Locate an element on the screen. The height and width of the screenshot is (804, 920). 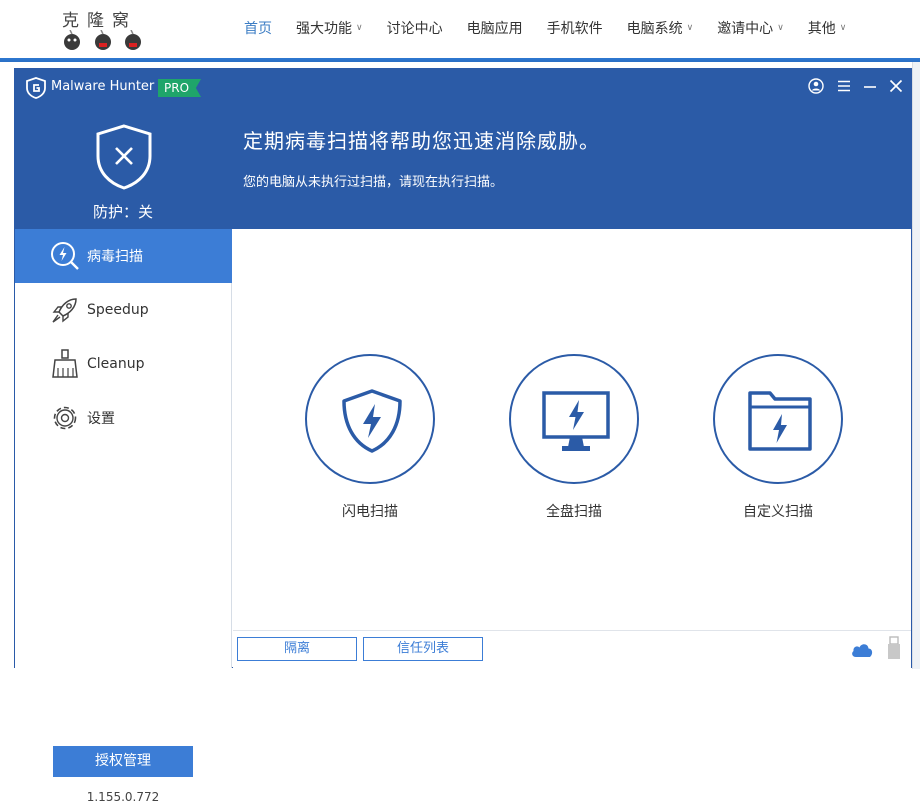
quick-scan-label: 闪电扫描 is located at coordinates (370, 512).